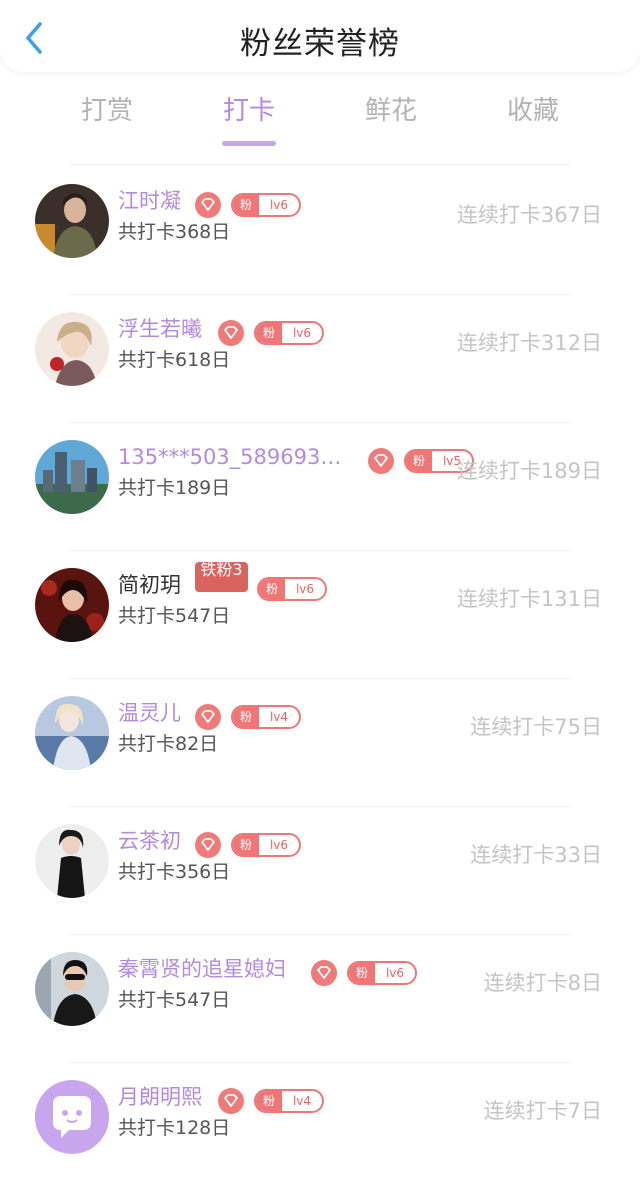 This screenshot has height=1190, width=640. What do you see at coordinates (536, 855) in the screenshot?
I see `streak-checkin: 连续打卡33日` at bounding box center [536, 855].